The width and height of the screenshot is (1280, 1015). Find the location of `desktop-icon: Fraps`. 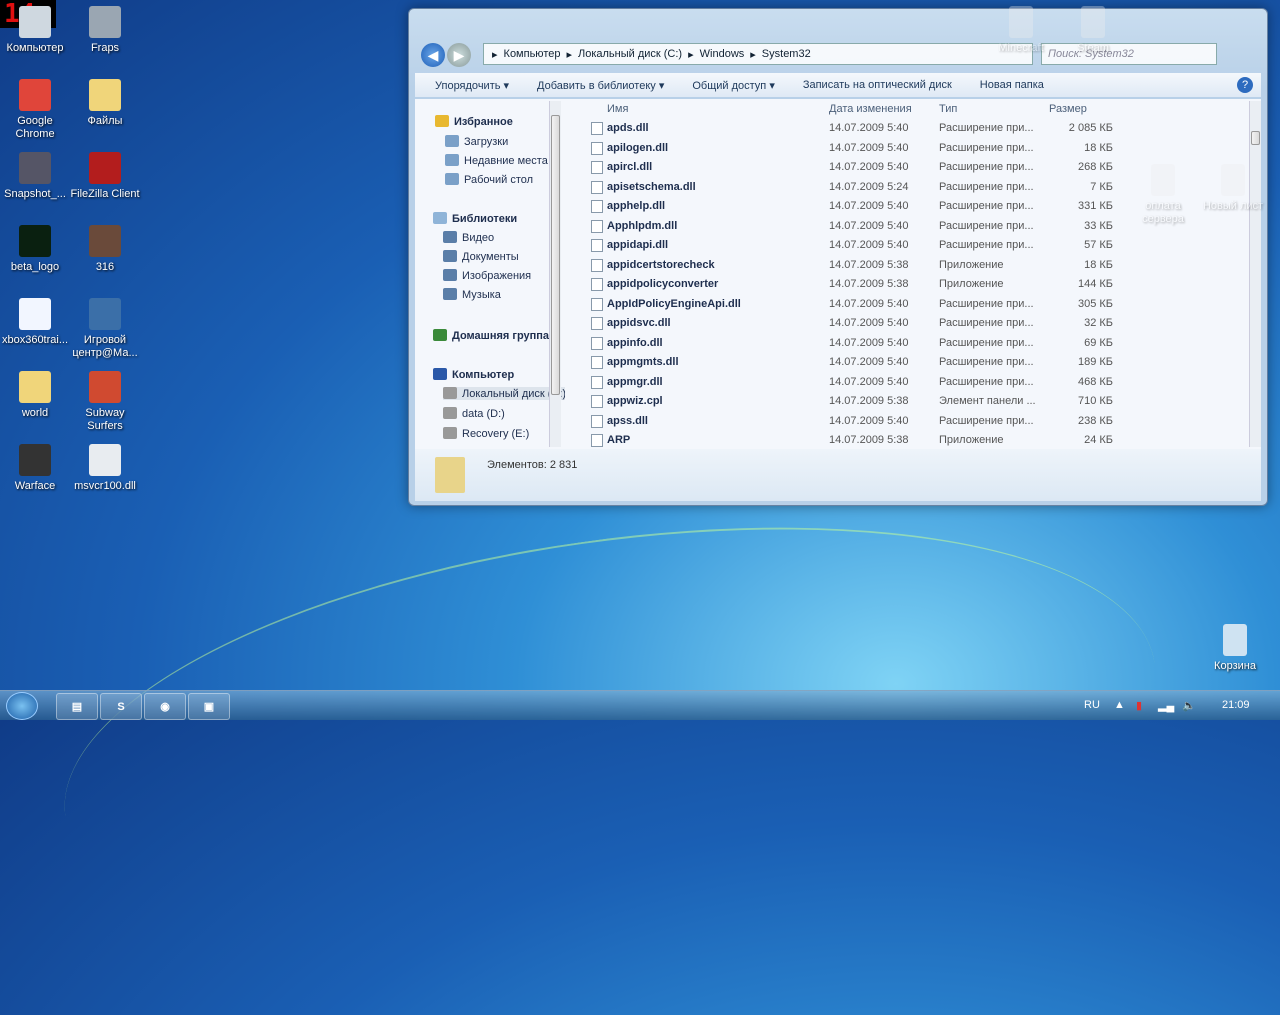

desktop-icon: Fraps is located at coordinates (105, 30).